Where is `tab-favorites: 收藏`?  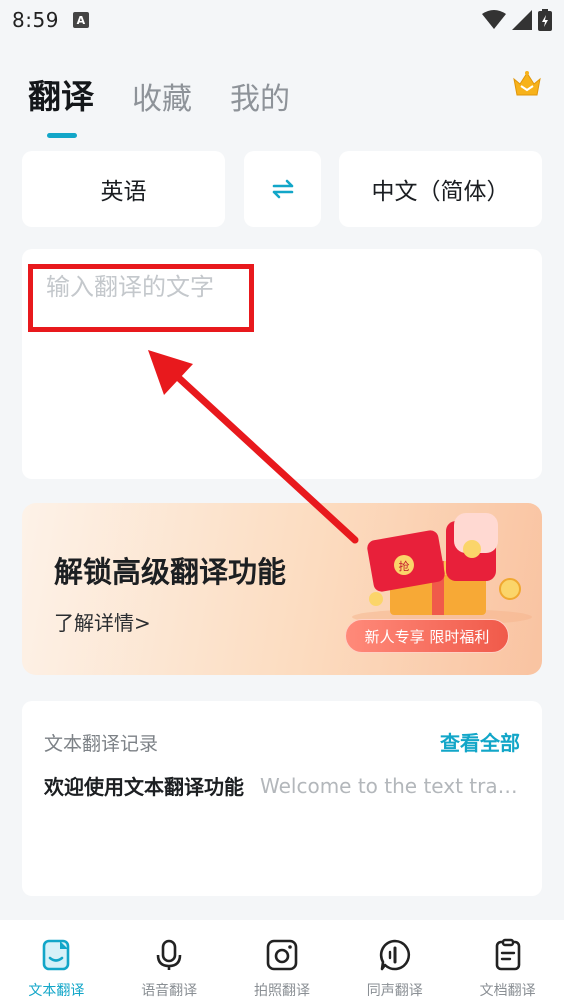
tab-favorites: 收藏 is located at coordinates (162, 96).